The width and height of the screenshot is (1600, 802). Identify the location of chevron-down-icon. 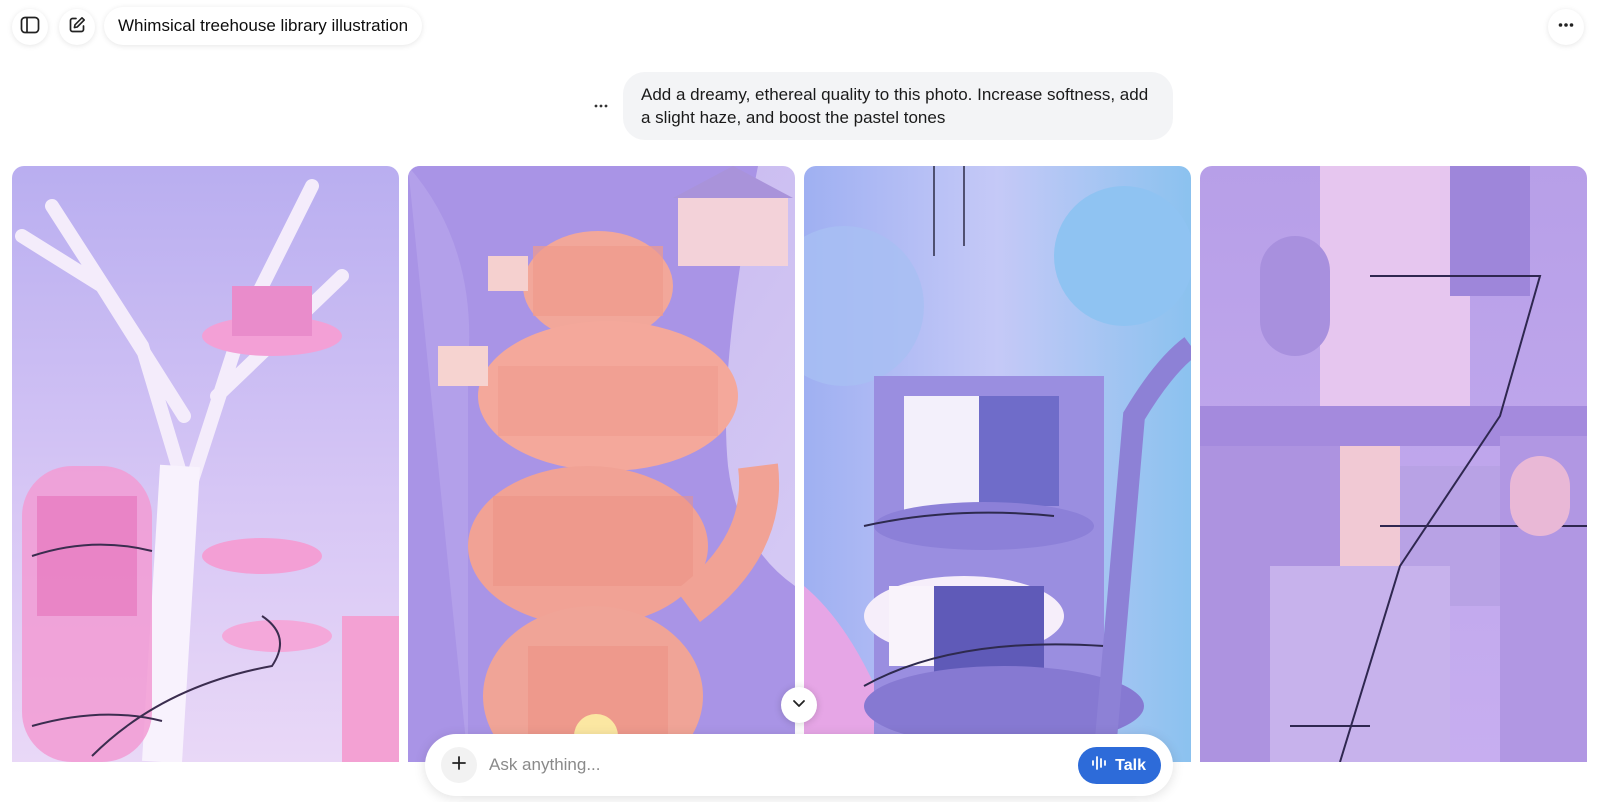
(799, 705).